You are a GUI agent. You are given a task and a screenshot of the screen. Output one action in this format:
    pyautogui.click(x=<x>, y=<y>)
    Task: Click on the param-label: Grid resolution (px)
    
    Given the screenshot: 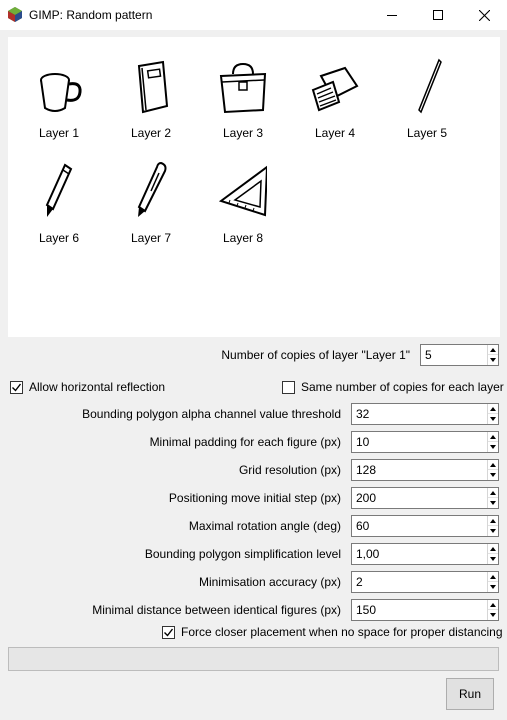 What is the action you would take?
    pyautogui.click(x=289, y=470)
    